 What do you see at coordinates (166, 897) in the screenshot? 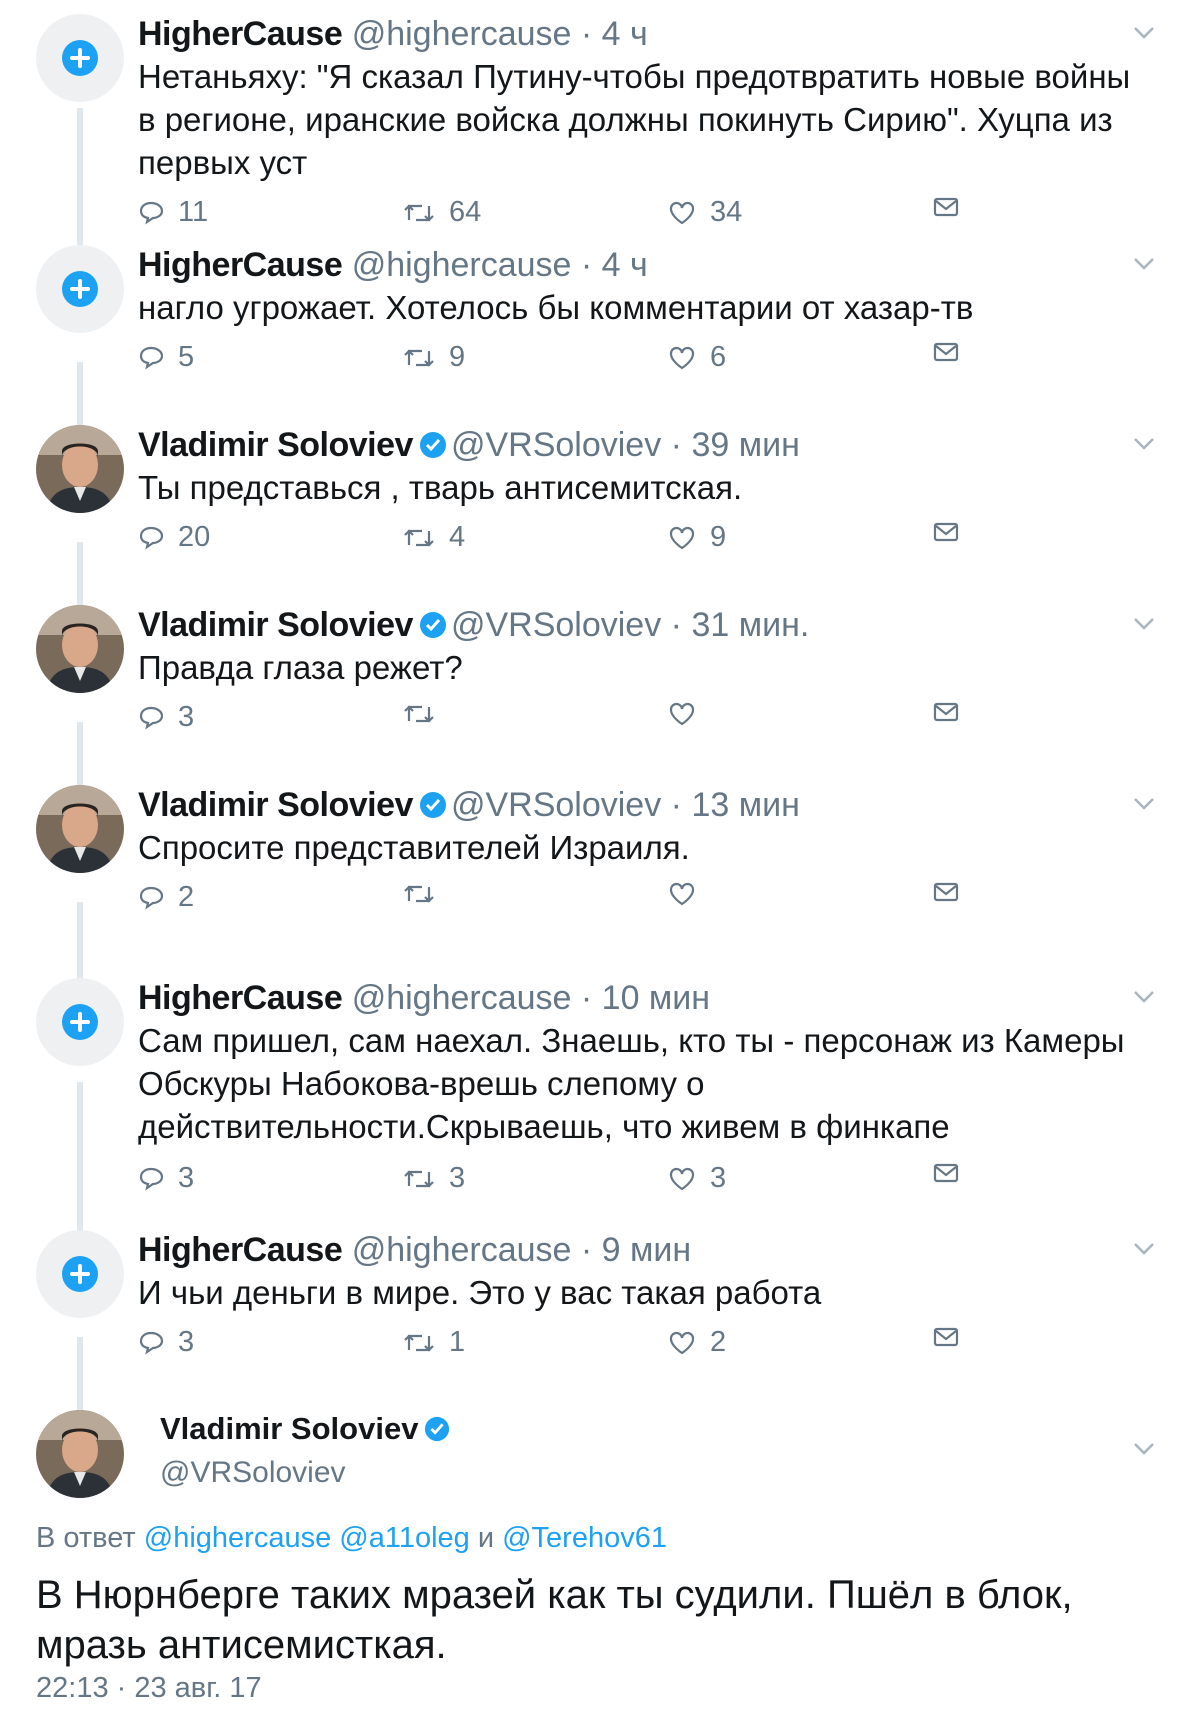
I see `reply-button: 2` at bounding box center [166, 897].